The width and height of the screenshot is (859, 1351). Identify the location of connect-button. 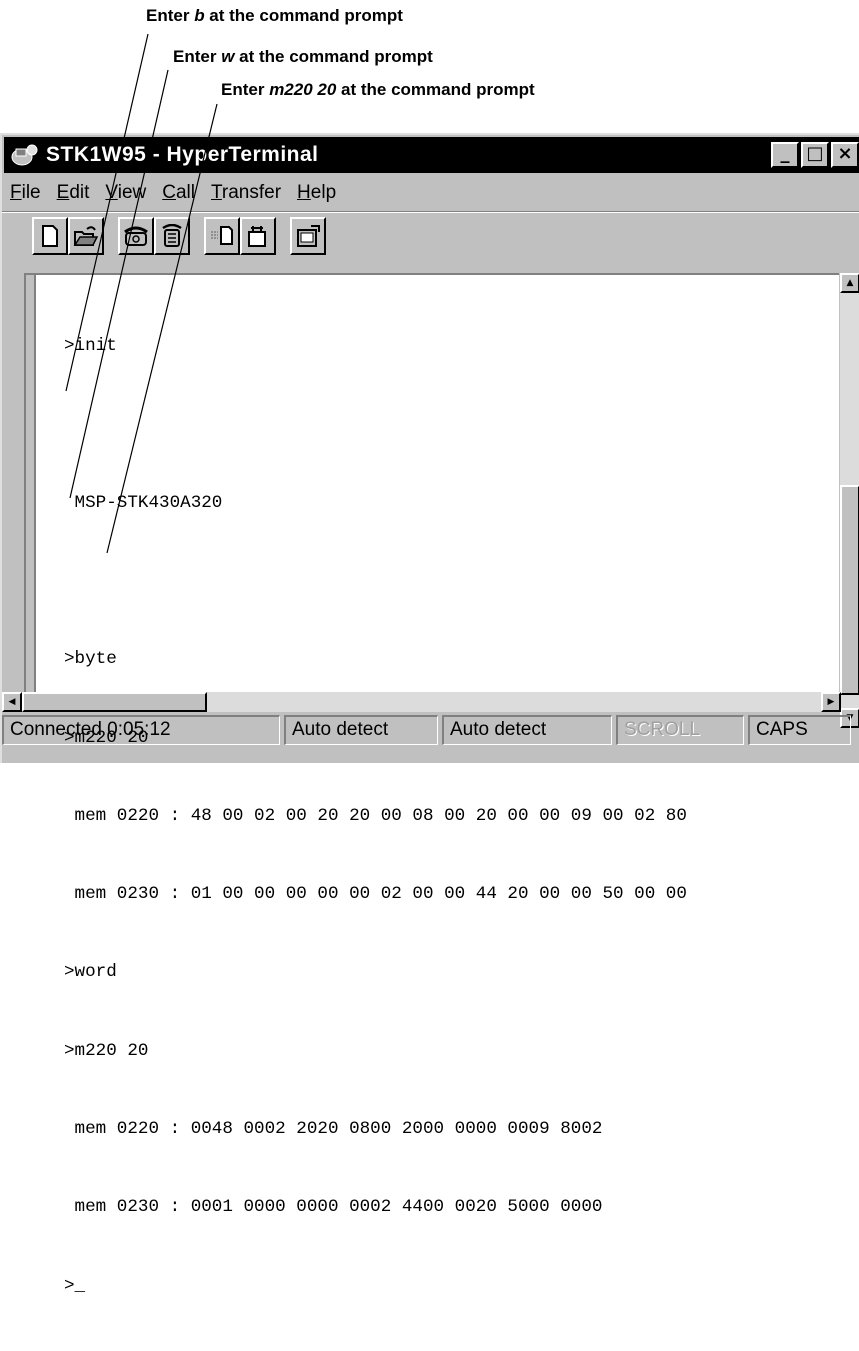
(136, 236).